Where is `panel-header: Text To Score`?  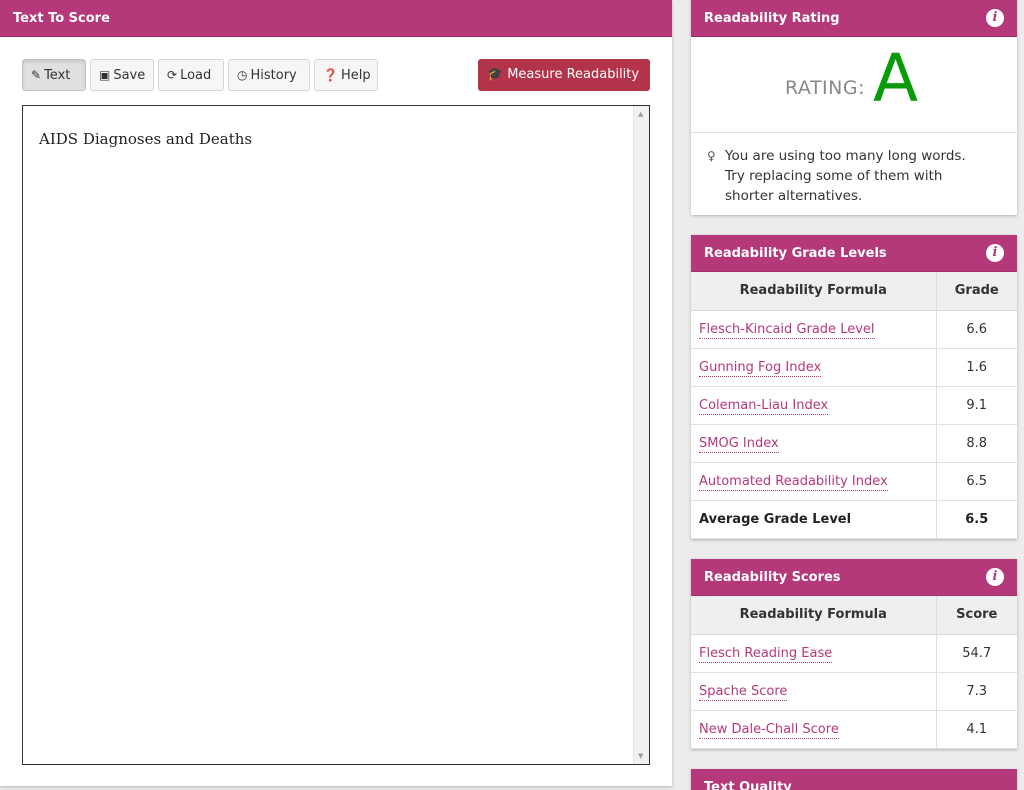 panel-header: Text To Score is located at coordinates (336, 18).